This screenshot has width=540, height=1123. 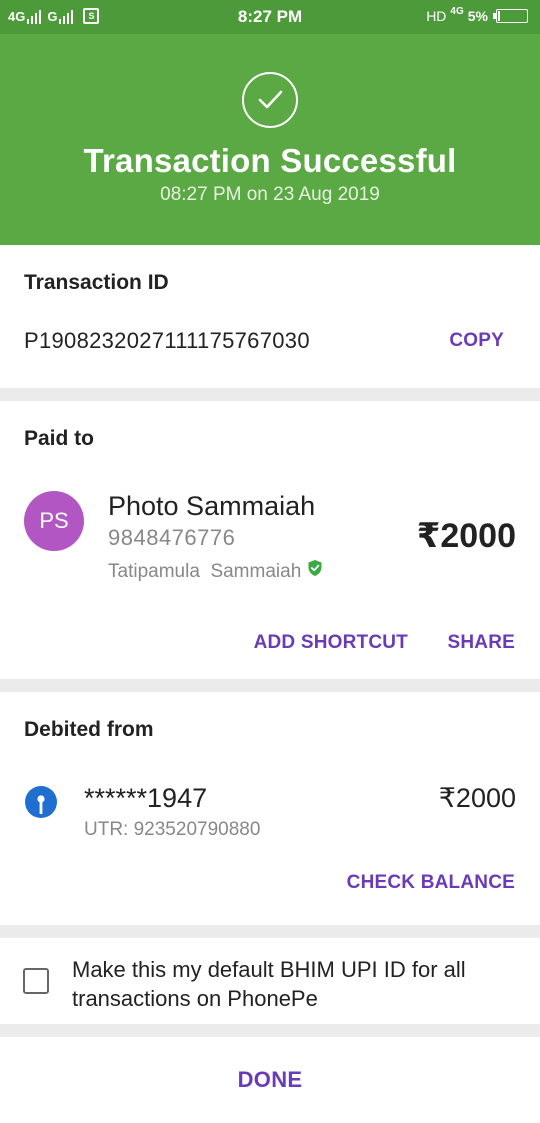 I want to click on battery-icon, so click(x=510, y=16).